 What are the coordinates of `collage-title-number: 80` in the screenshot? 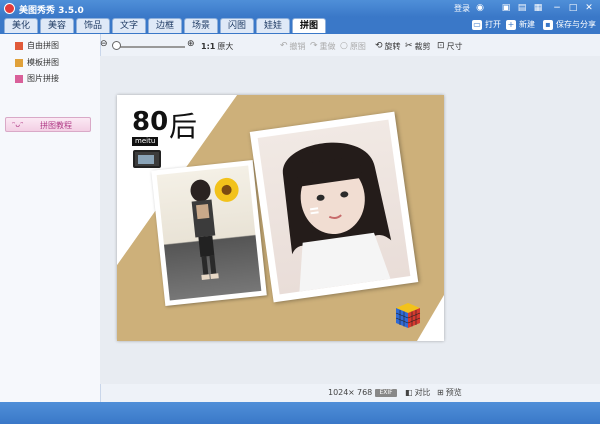 It's located at (150, 122).